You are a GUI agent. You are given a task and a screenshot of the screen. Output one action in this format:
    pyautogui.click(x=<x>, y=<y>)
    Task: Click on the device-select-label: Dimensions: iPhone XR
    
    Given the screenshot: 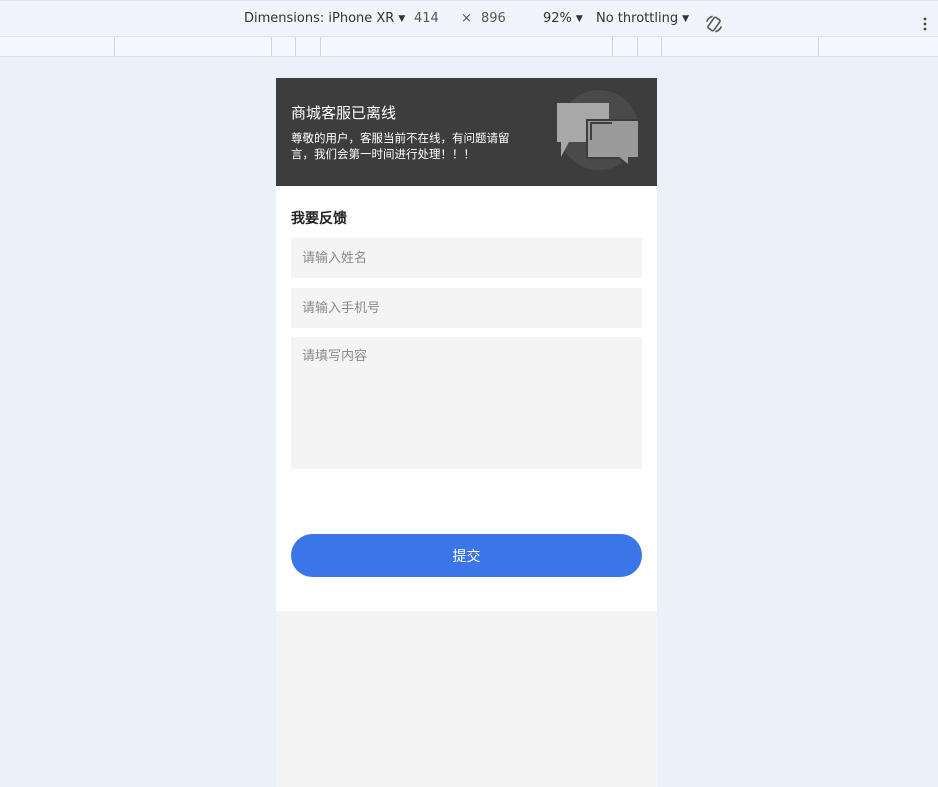 What is the action you would take?
    pyautogui.click(x=319, y=18)
    